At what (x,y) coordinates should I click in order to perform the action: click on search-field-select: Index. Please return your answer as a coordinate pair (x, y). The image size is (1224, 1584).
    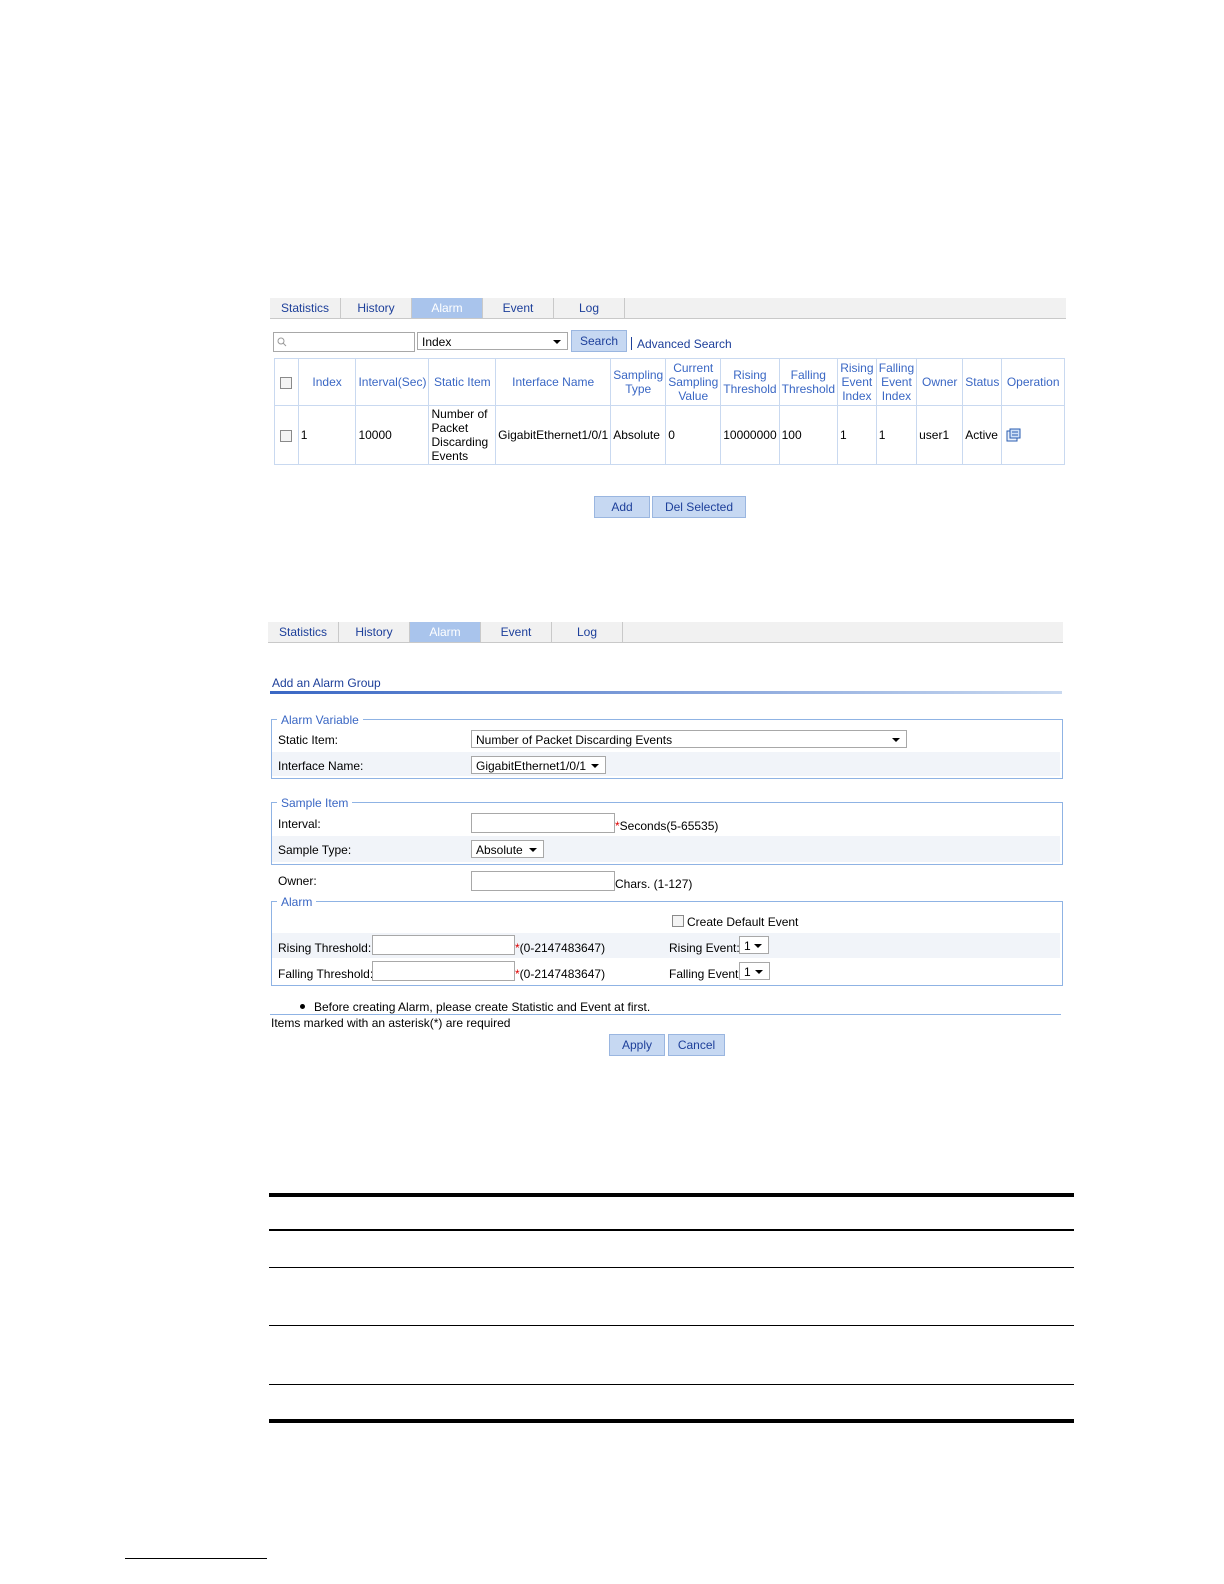
    Looking at the image, I should click on (492, 341).